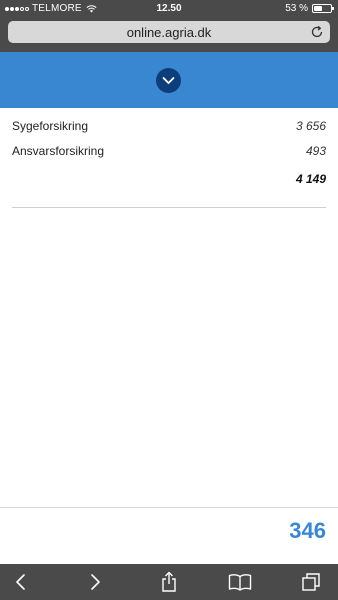 The image size is (338, 600). What do you see at coordinates (309, 8) in the screenshot?
I see `status-right: 53 %` at bounding box center [309, 8].